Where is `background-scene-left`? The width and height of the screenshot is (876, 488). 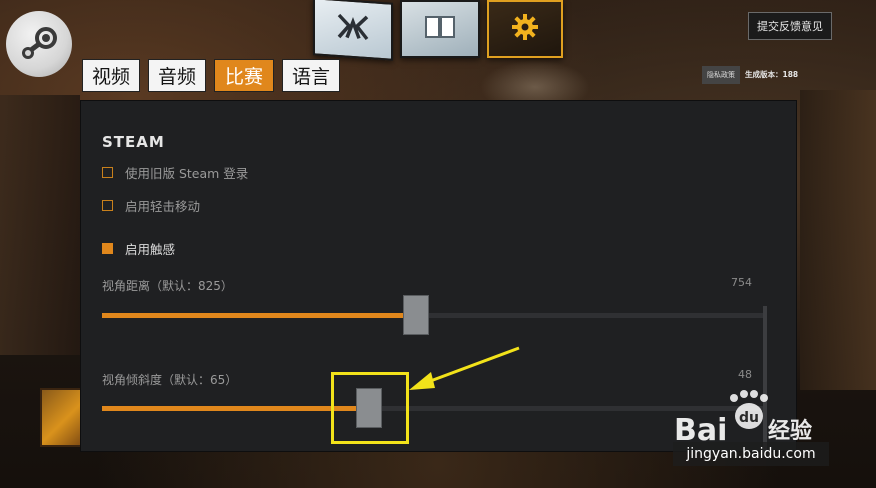
background-scene-left is located at coordinates (40, 225).